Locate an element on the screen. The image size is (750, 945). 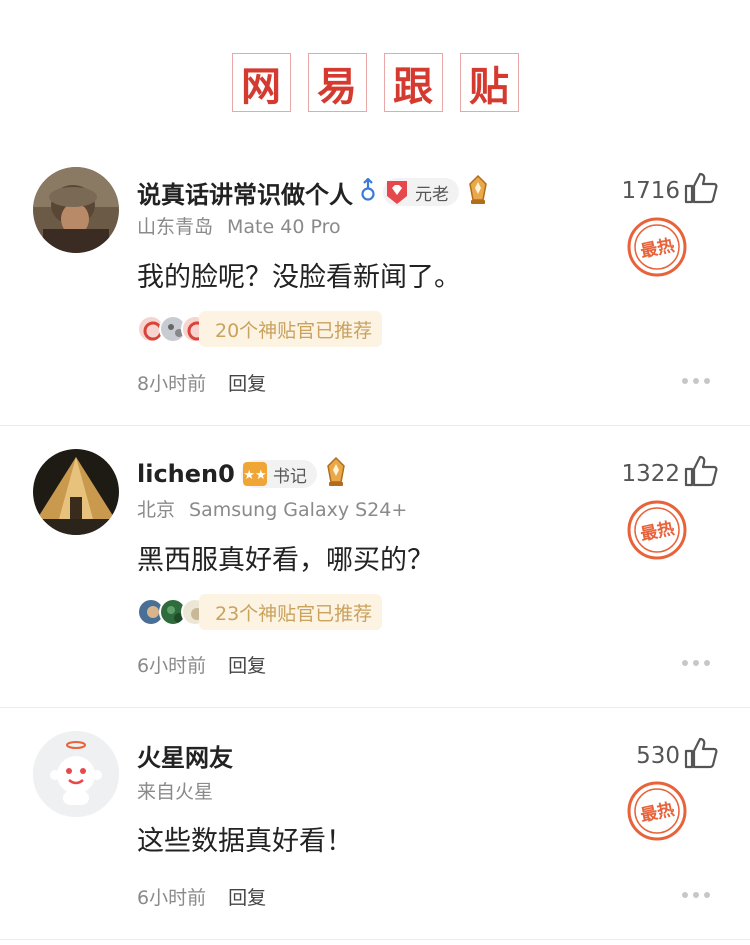
username: lichen0 is located at coordinates (186, 474).